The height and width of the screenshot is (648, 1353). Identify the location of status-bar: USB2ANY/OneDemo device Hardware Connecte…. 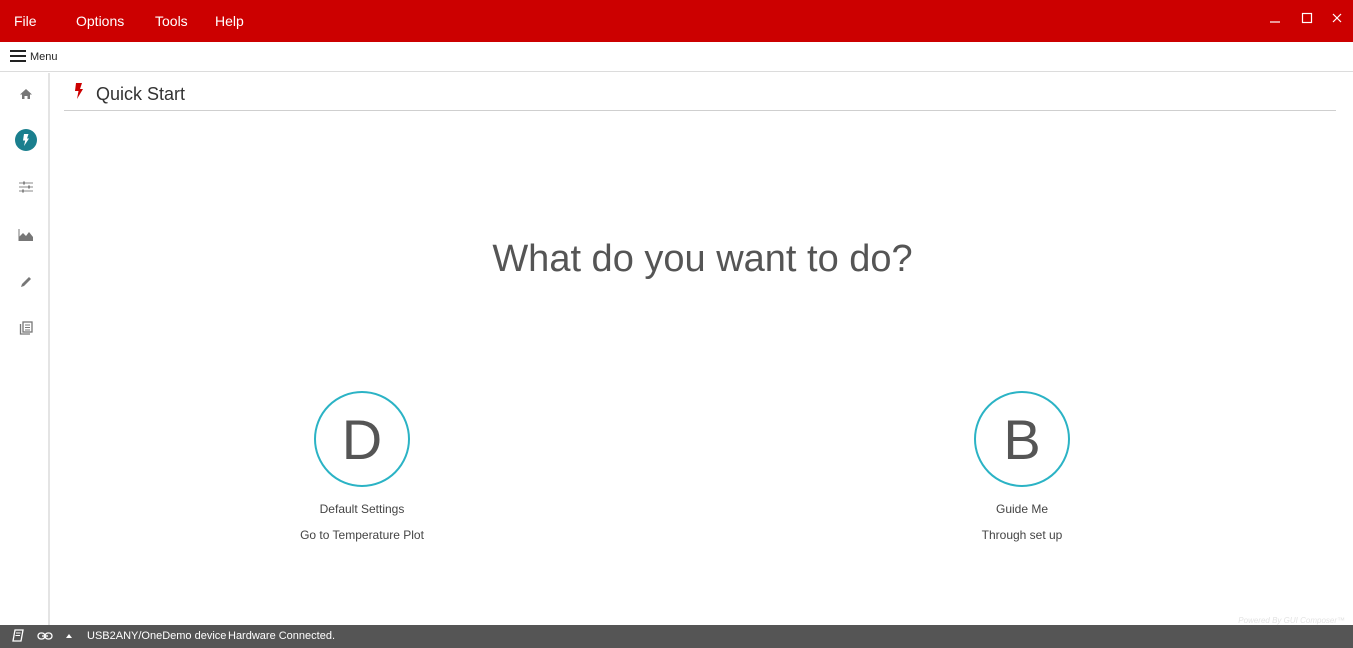
(676, 636).